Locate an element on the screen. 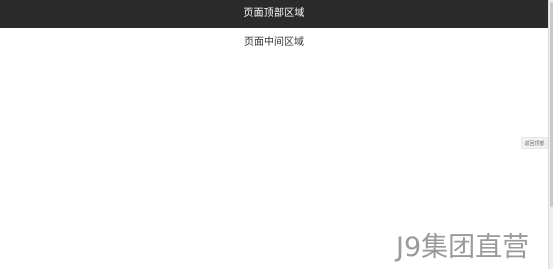 Image resolution: width=553 pixels, height=269 pixels. top-bar: 页面顶部区域 is located at coordinates (274, 14).